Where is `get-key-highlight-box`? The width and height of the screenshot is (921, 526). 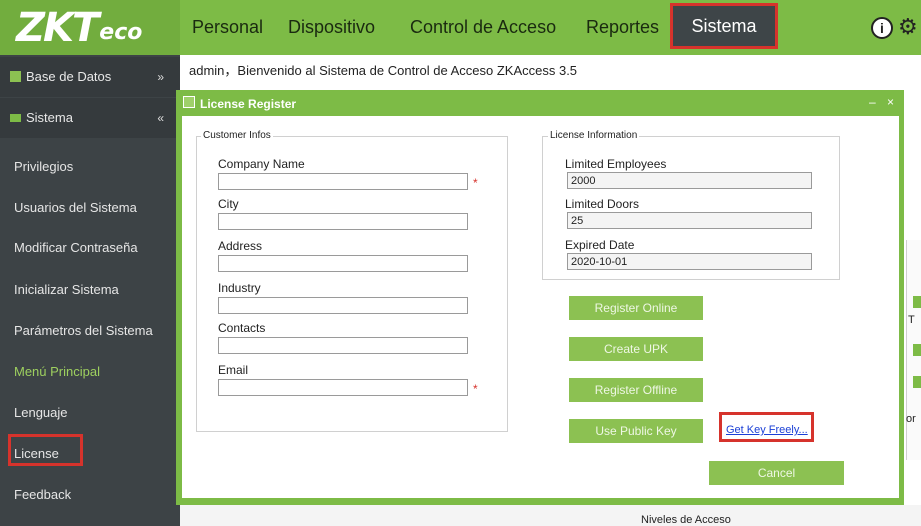
get-key-highlight-box is located at coordinates (766, 427).